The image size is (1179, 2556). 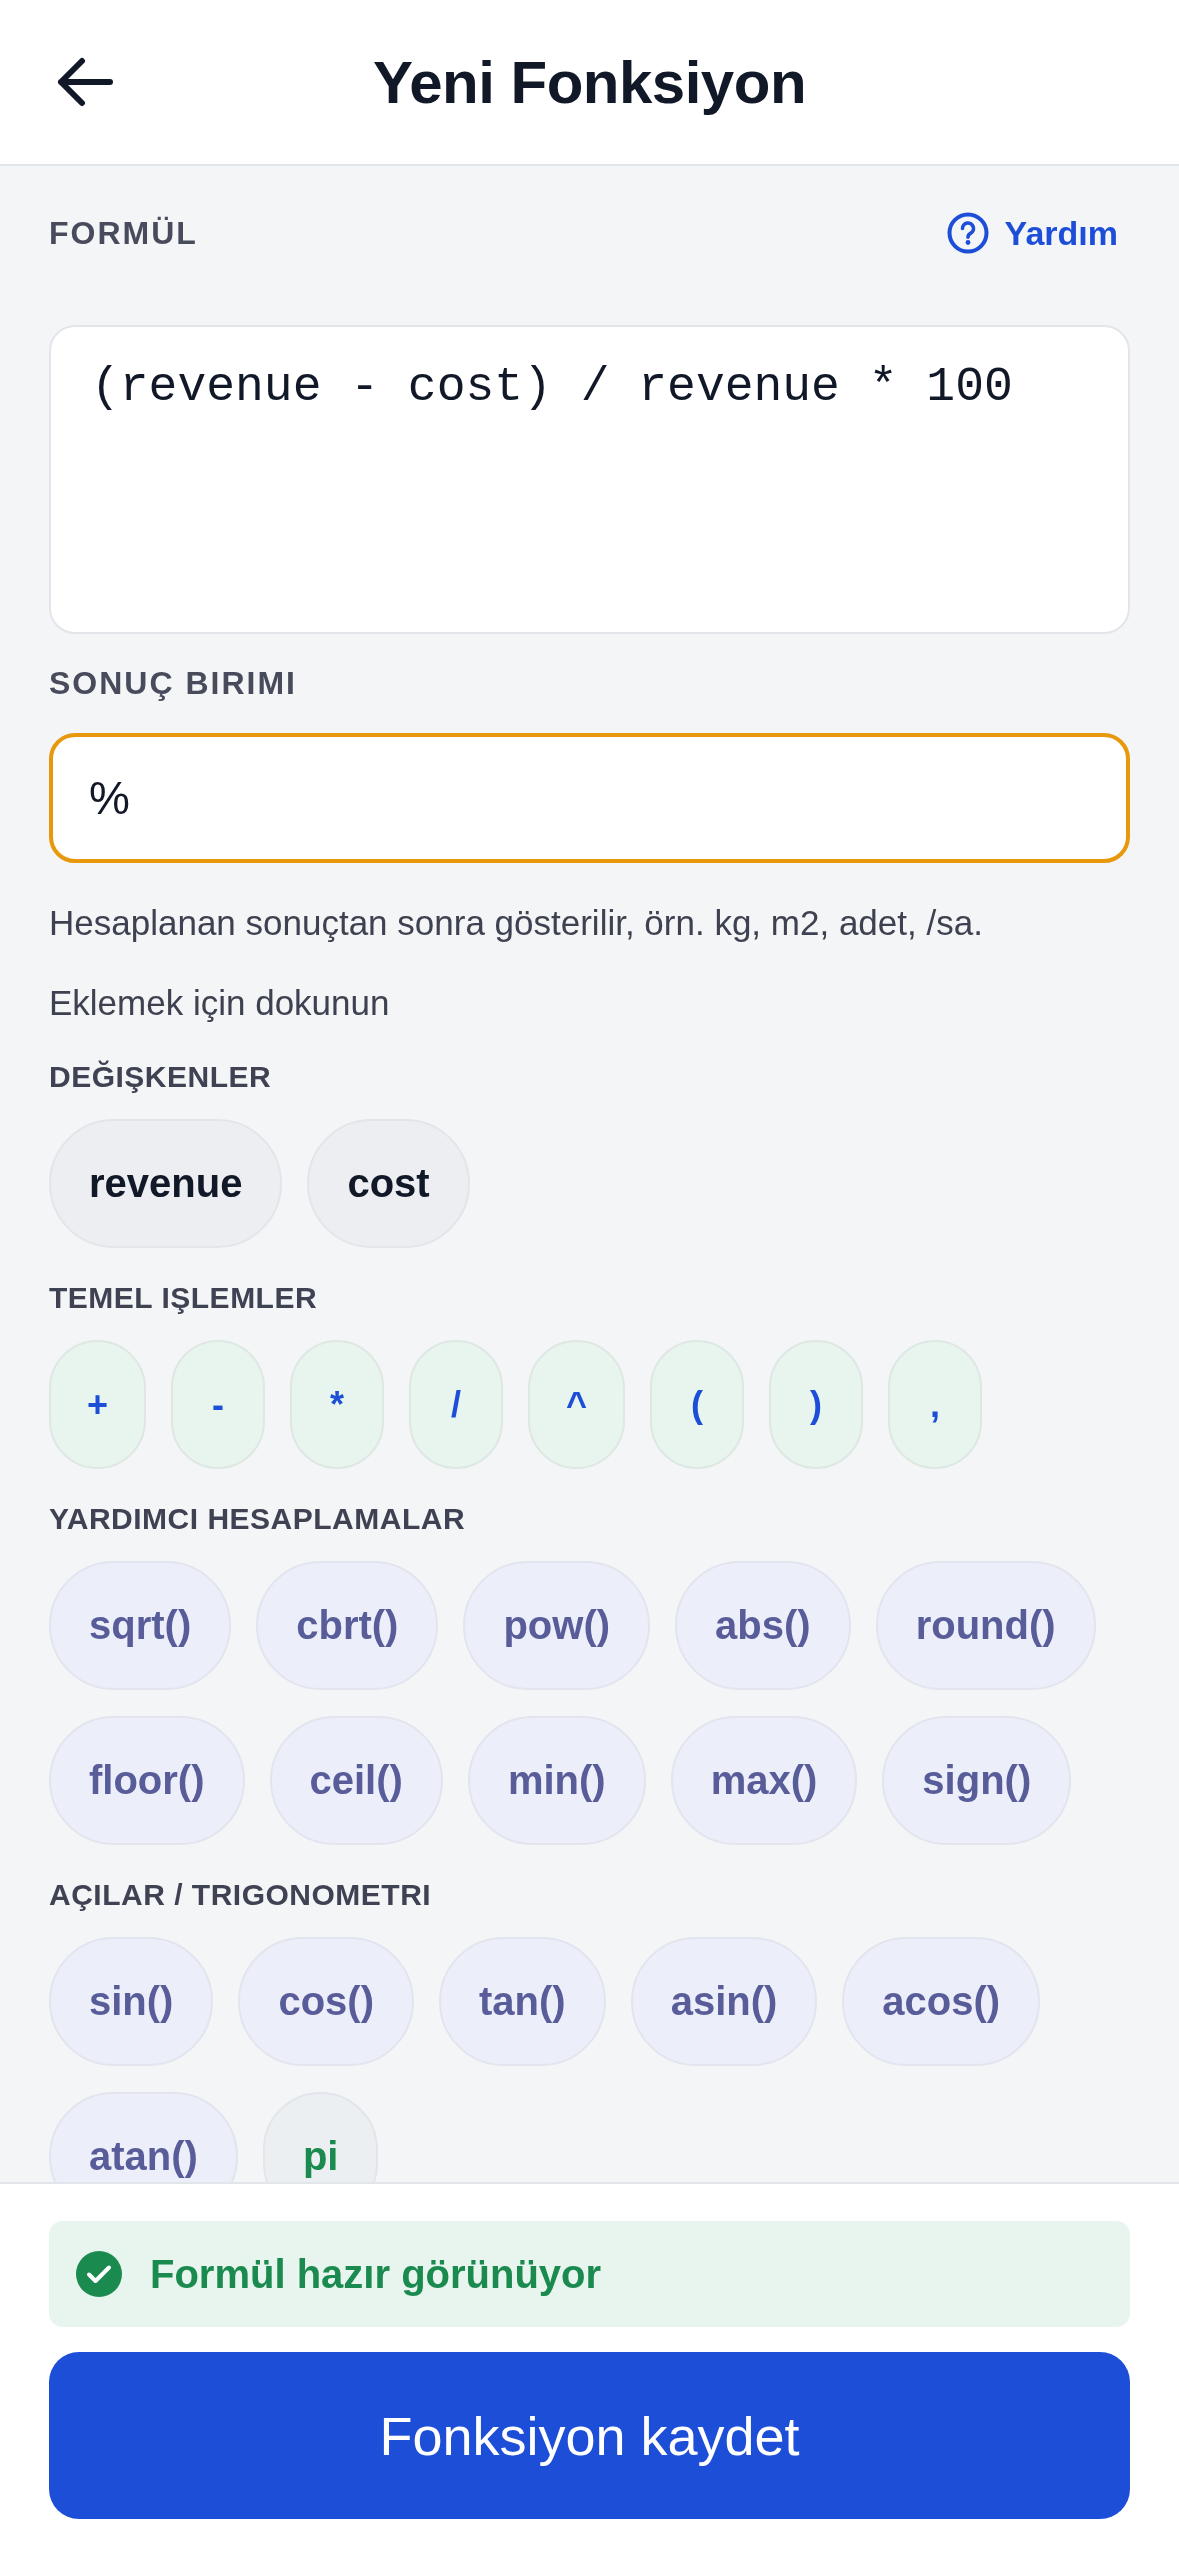 I want to click on status-text: Formül hazır görünüyor, so click(x=376, y=2274).